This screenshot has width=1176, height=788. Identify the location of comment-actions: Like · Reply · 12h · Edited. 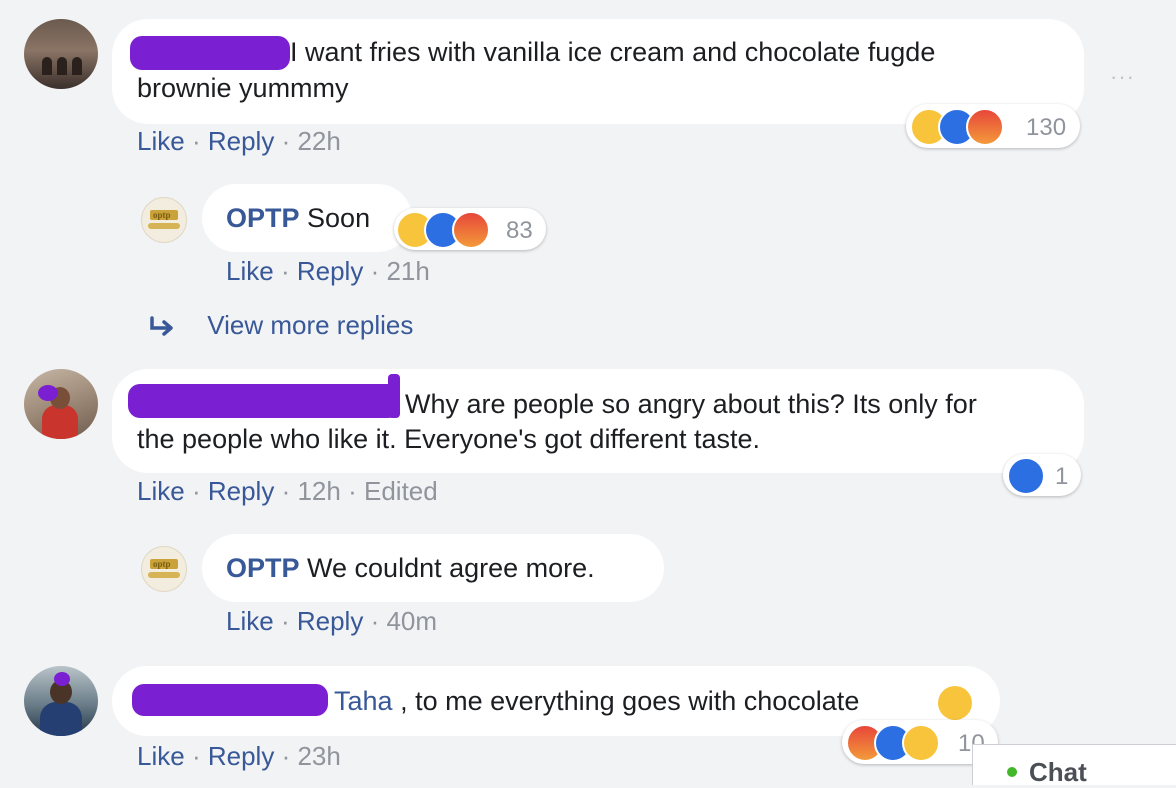
(287, 491).